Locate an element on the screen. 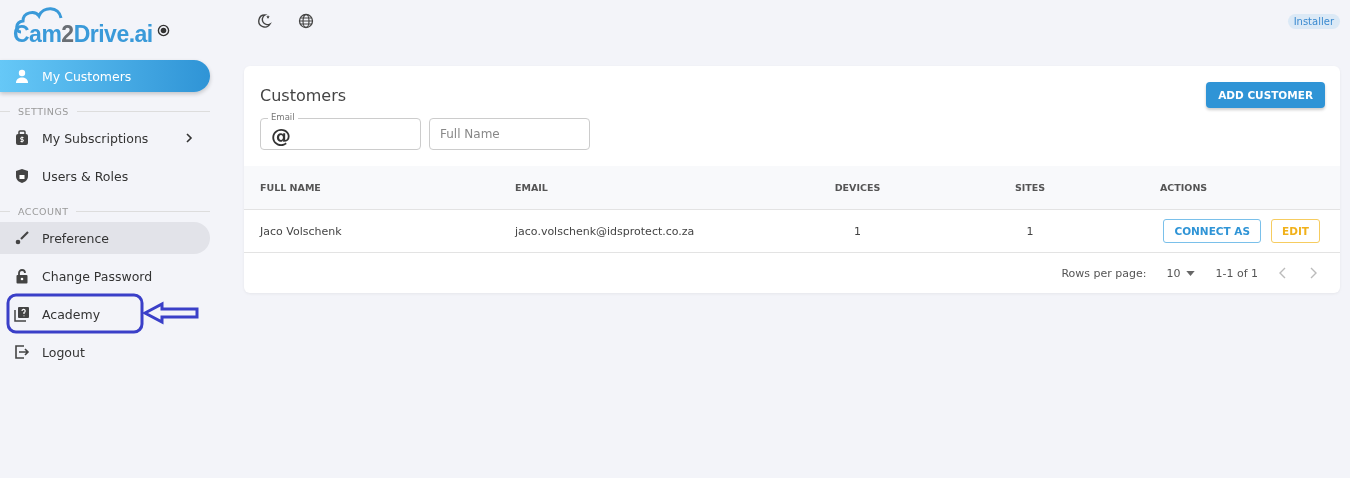 This screenshot has height=478, width=1350. section-heading: ACCOUNT is located at coordinates (43, 211).